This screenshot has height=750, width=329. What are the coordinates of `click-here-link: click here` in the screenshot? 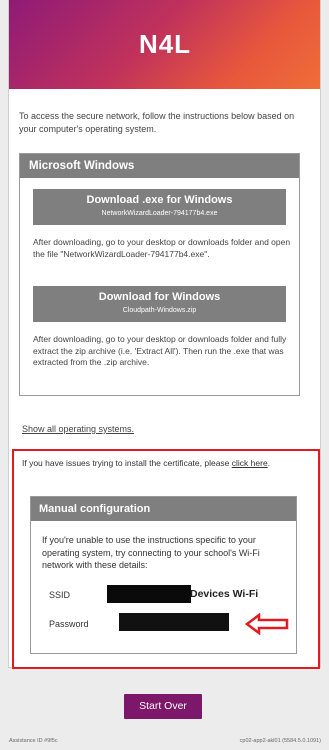 It's located at (250, 463).